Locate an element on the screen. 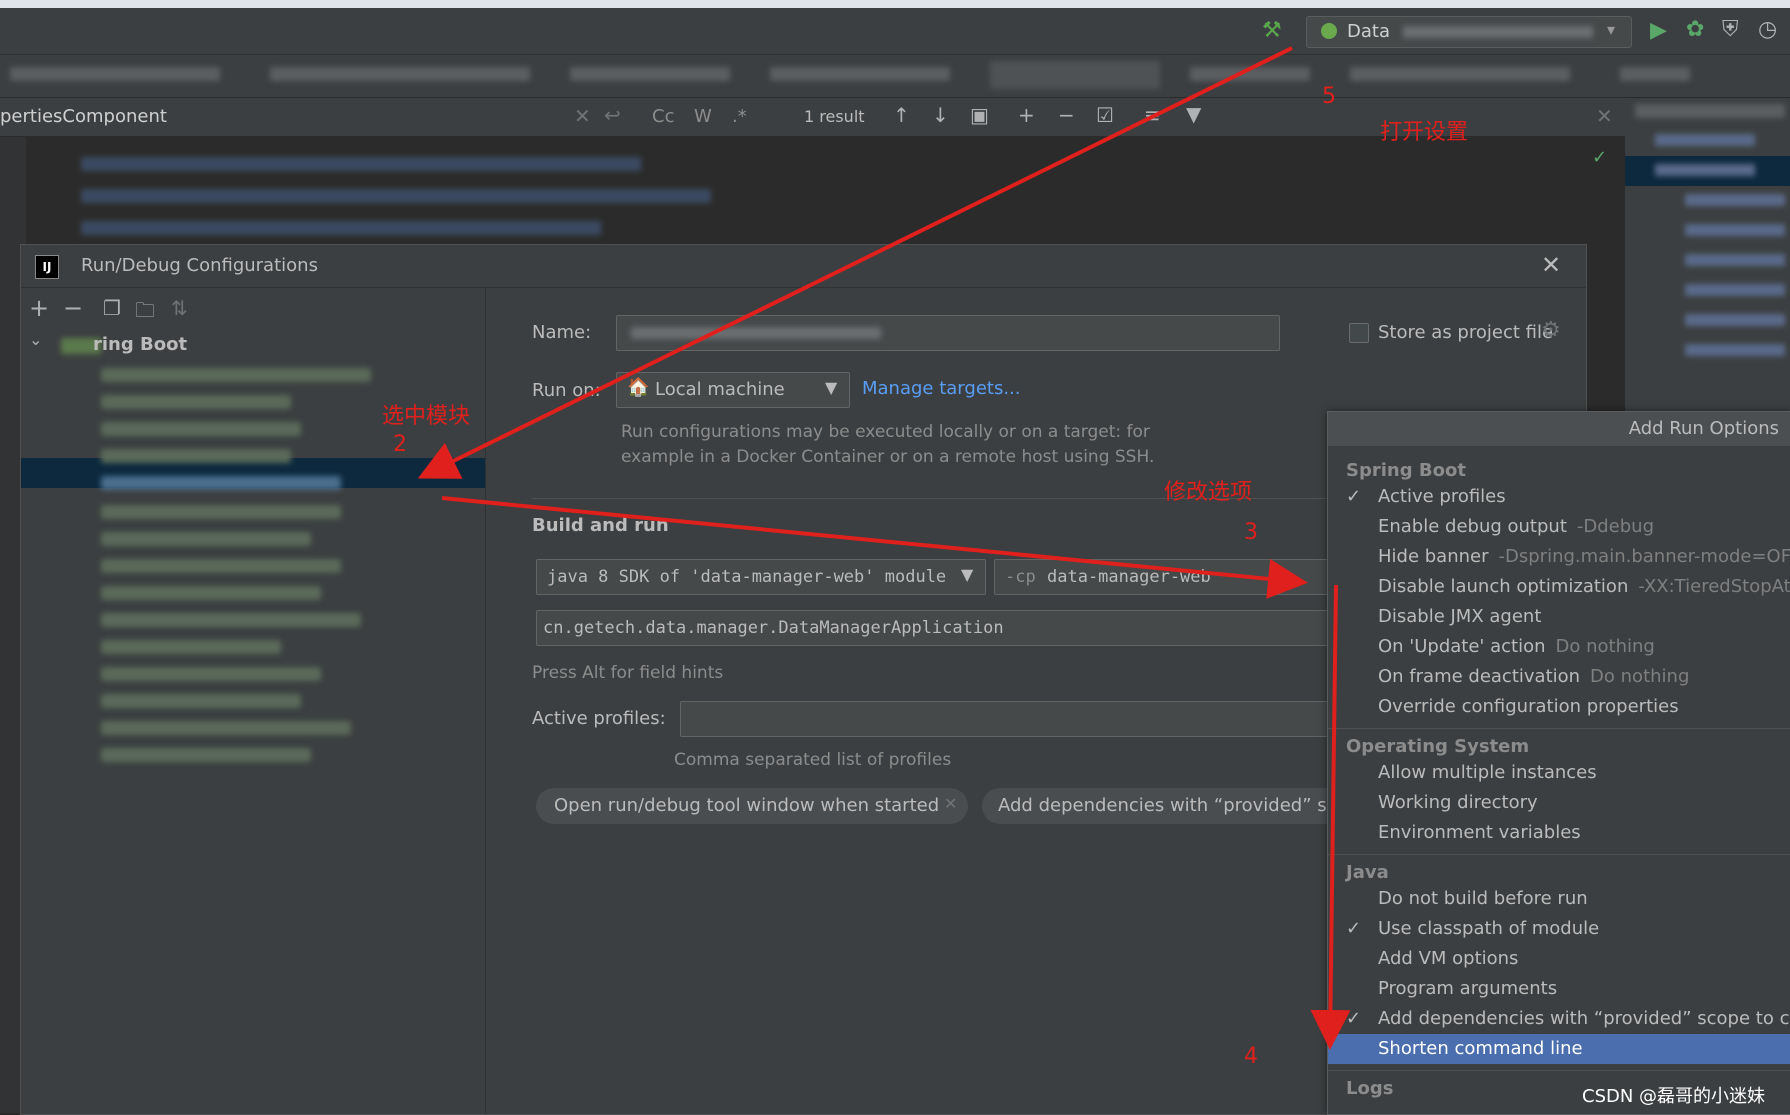 Image resolution: width=1790 pixels, height=1115 pixels. annotation-number-4: 4 is located at coordinates (1251, 1056).